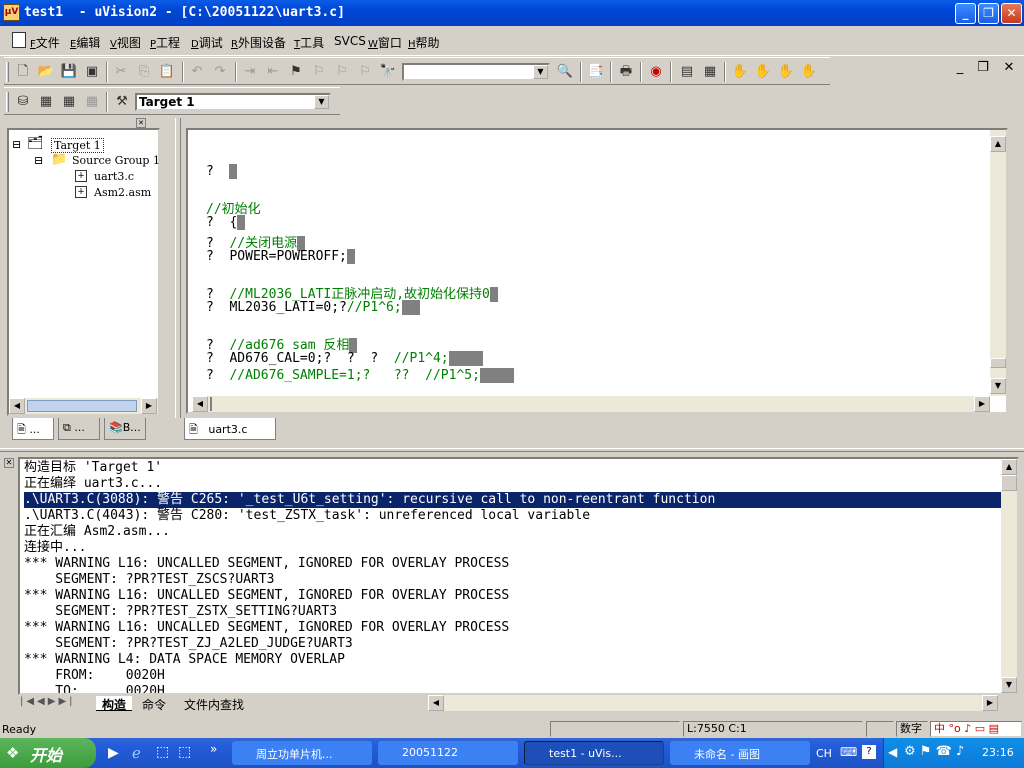 The height and width of the screenshot is (768, 1024). I want to click on window-view-icon: ▤, so click(687, 72).